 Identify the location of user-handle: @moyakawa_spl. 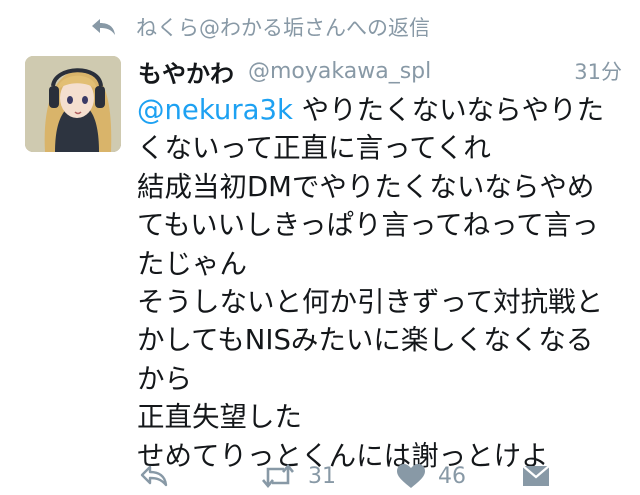
(339, 71).